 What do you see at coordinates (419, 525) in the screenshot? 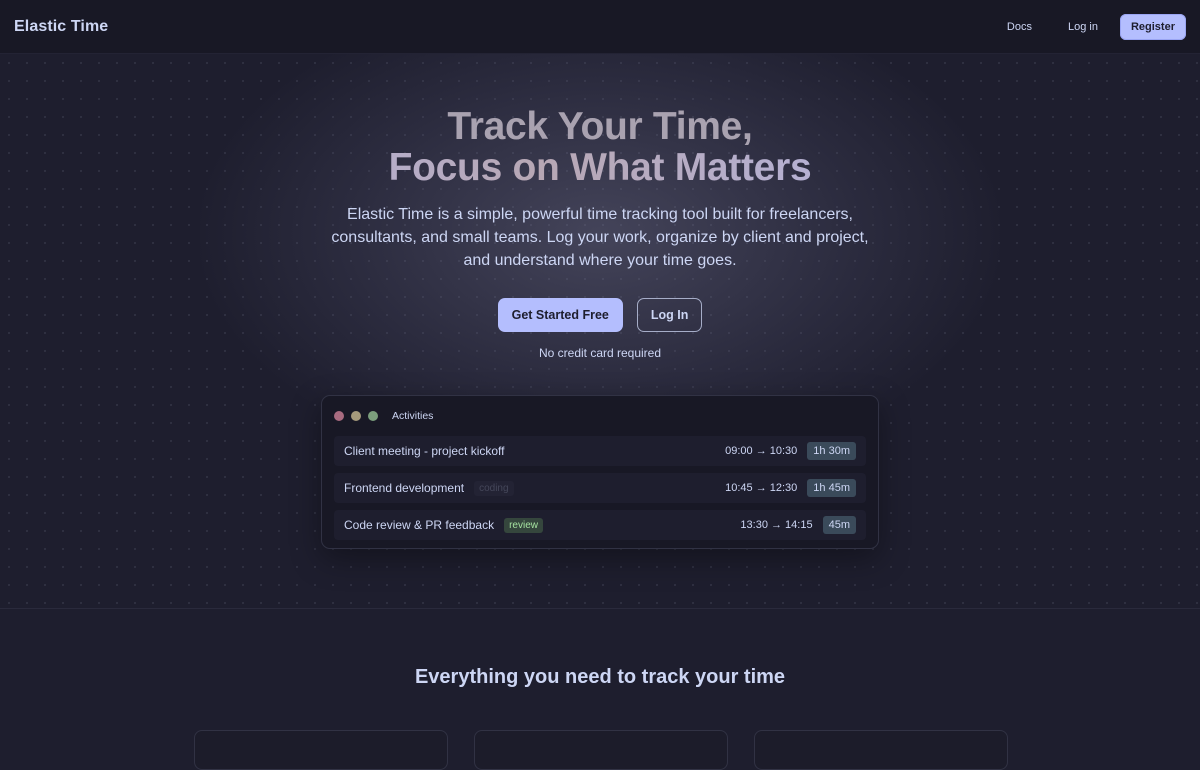
I see `activity-name: Code review & PR feedback` at bounding box center [419, 525].